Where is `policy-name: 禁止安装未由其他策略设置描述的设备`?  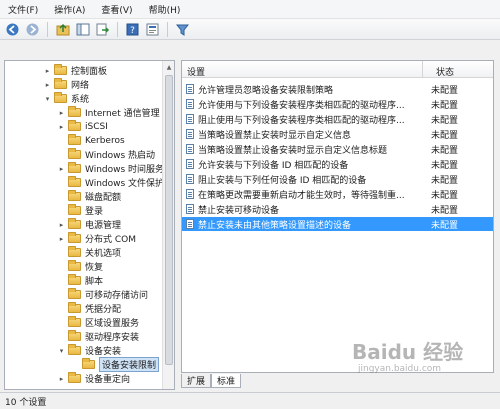
policy-name: 禁止安装未由其他策略设置描述的设备 is located at coordinates (275, 226).